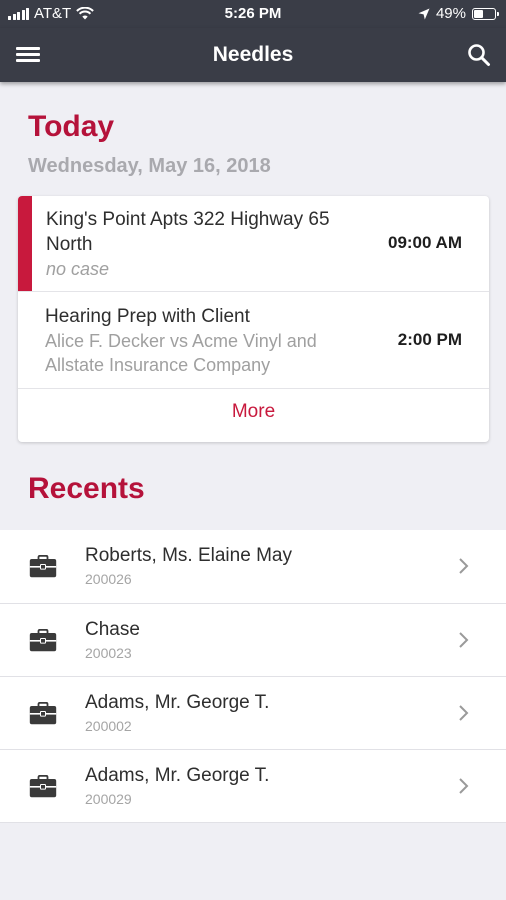  I want to click on recent-case-number: 200029, so click(108, 799).